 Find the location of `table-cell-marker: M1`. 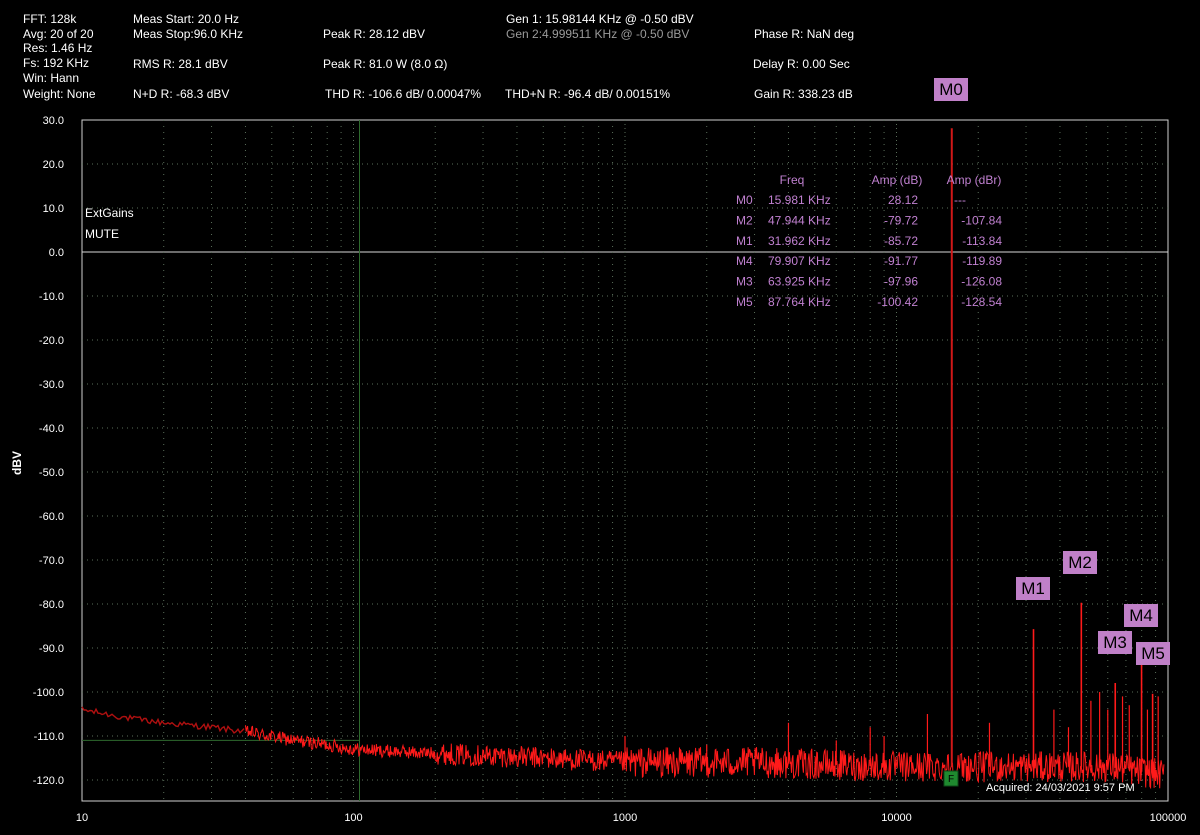

table-cell-marker: M1 is located at coordinates (744, 241).